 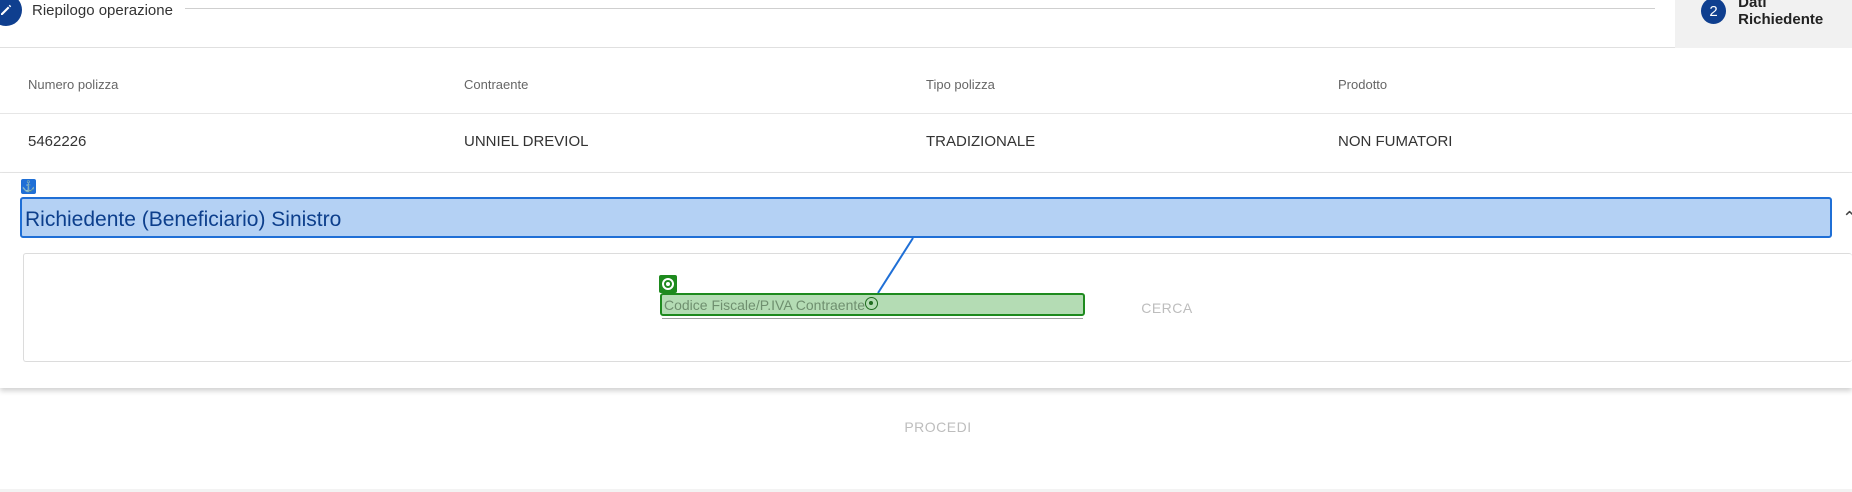 What do you see at coordinates (1395, 141) in the screenshot?
I see `value-prodotto: NON FUMATORI` at bounding box center [1395, 141].